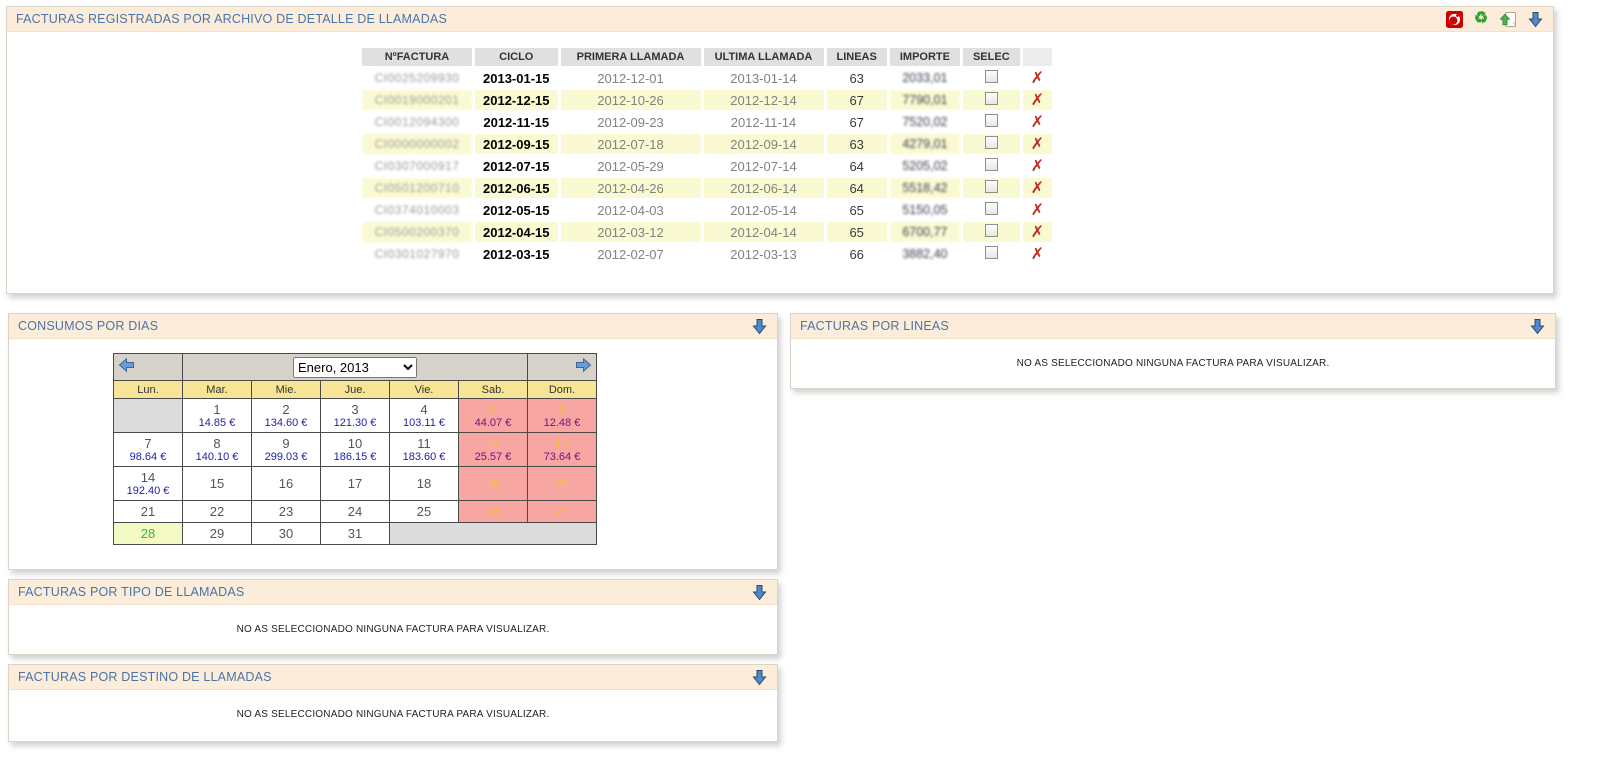  What do you see at coordinates (562, 483) in the screenshot?
I see `calendar-day-20: 20` at bounding box center [562, 483].